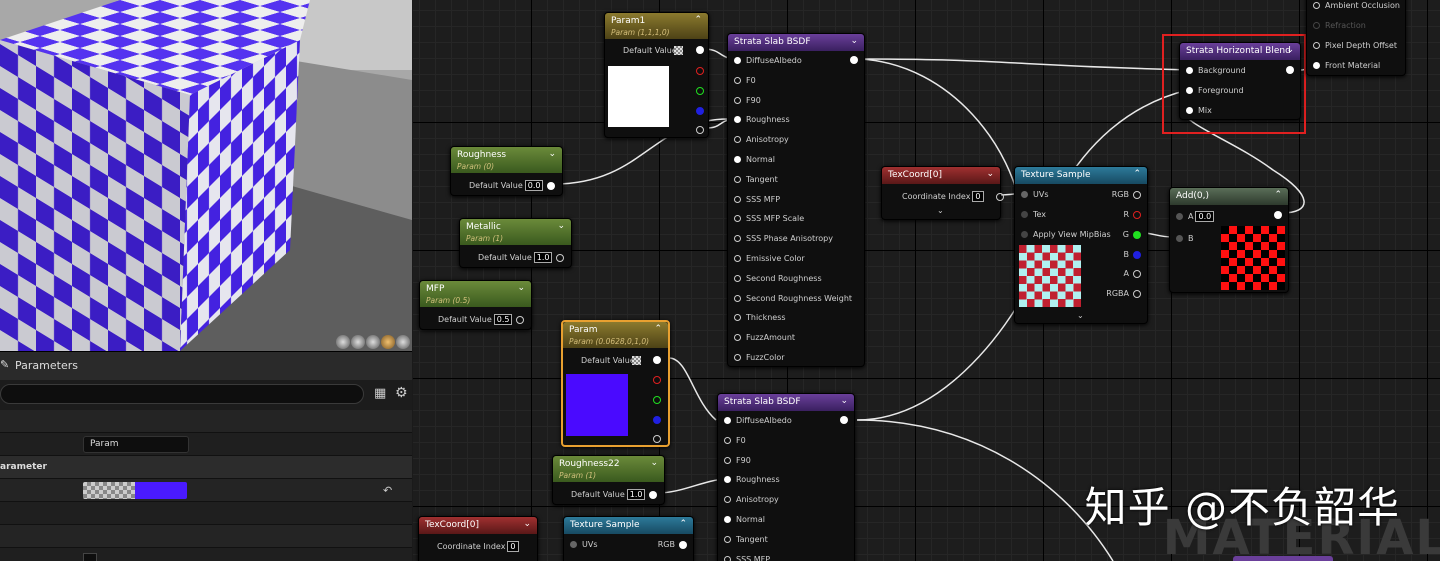 The width and height of the screenshot is (1440, 561). What do you see at coordinates (403, 342) in the screenshot?
I see `teapot-icon` at bounding box center [403, 342].